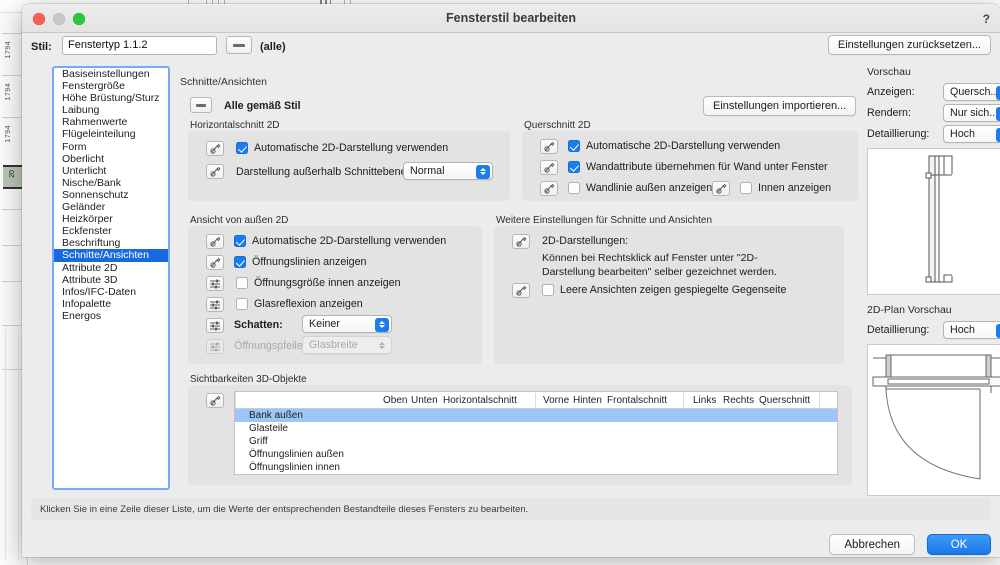 This screenshot has height=565, width=1000. Describe the element at coordinates (242, 283) in the screenshot. I see `checkbox-opening-size-inside` at that location.